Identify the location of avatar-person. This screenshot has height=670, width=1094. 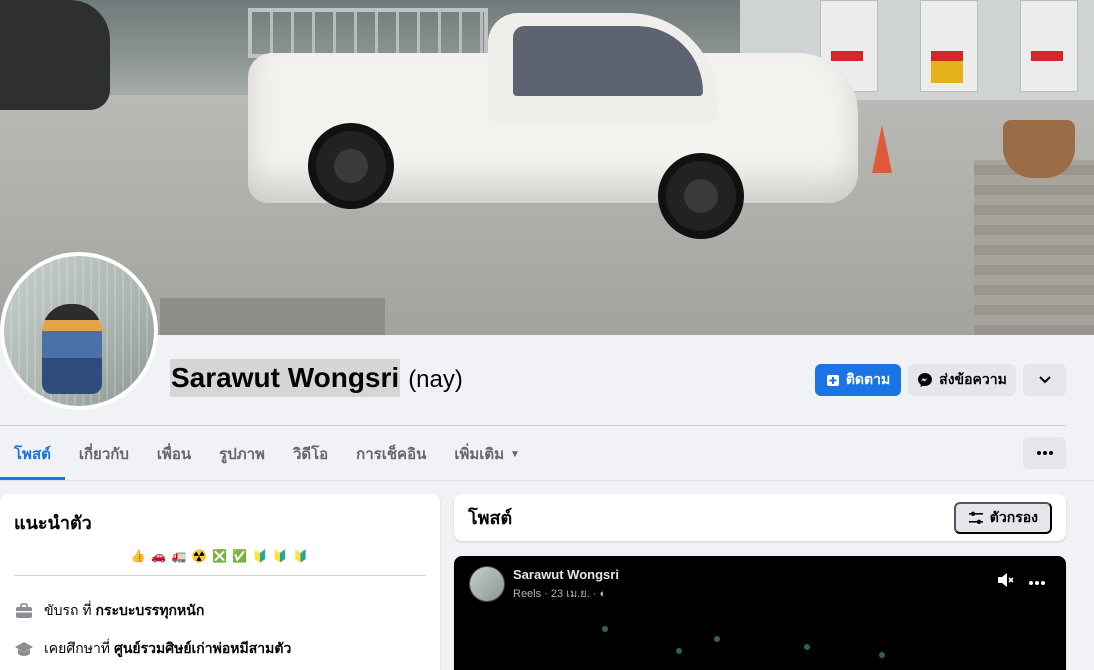
(72, 349).